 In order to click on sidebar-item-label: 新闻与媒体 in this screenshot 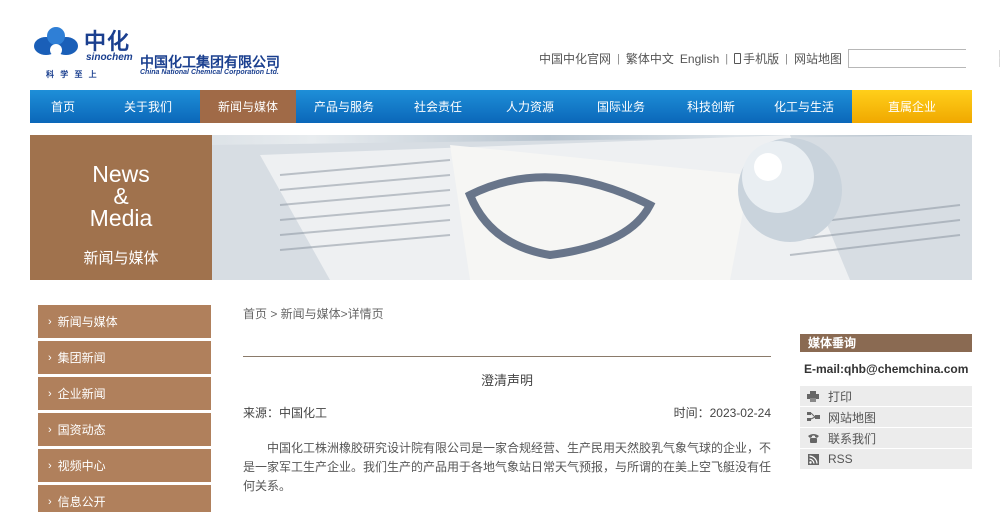, I will do `click(87, 322)`.